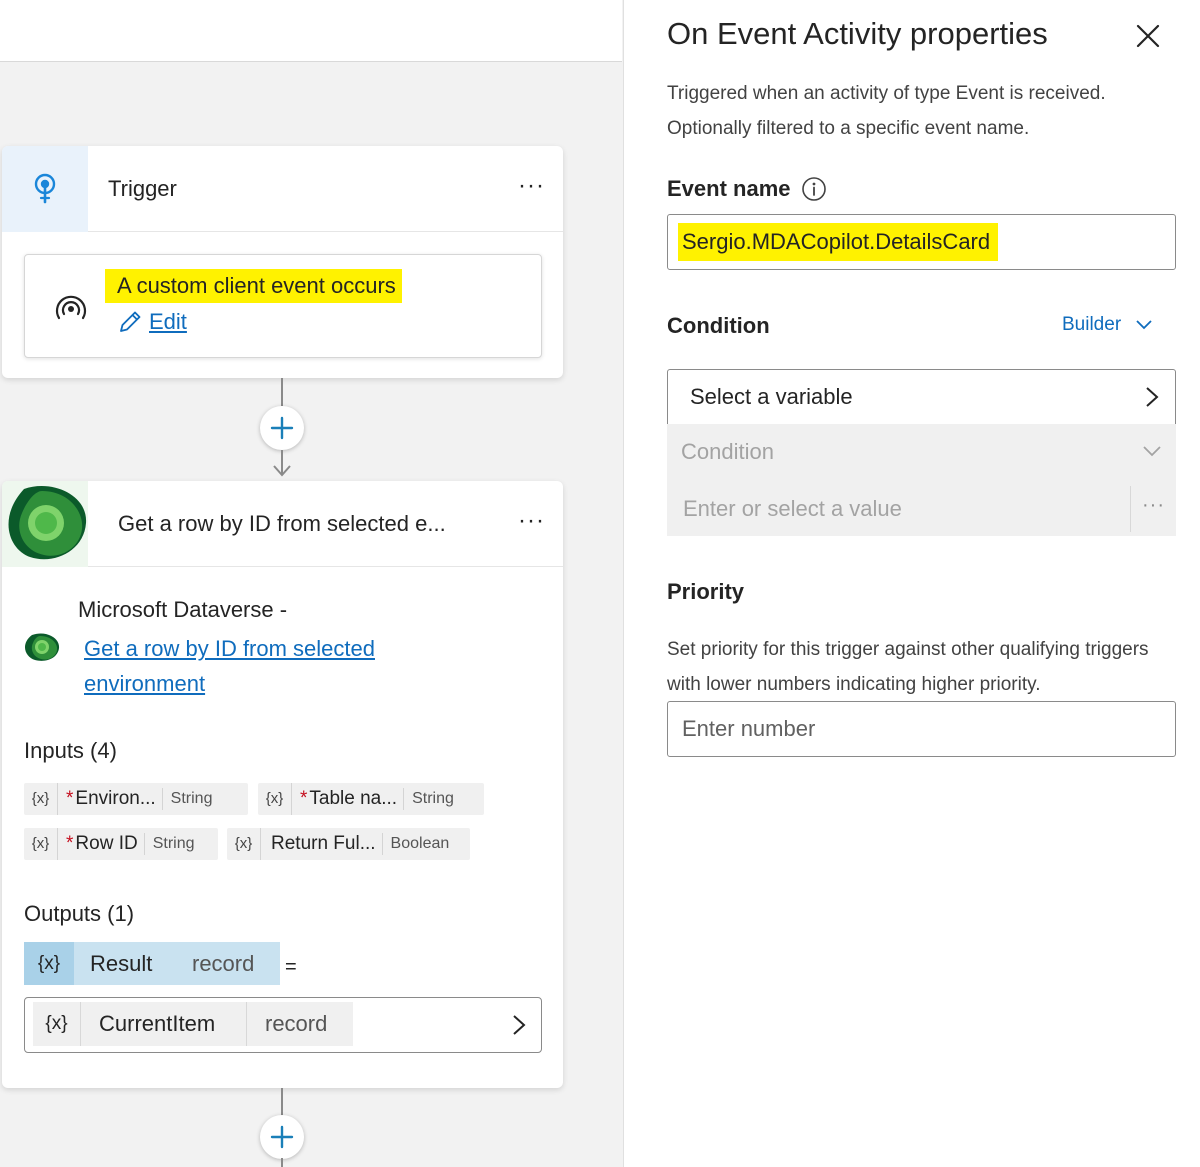  I want to click on select-variable-label: Select a variable, so click(771, 396).